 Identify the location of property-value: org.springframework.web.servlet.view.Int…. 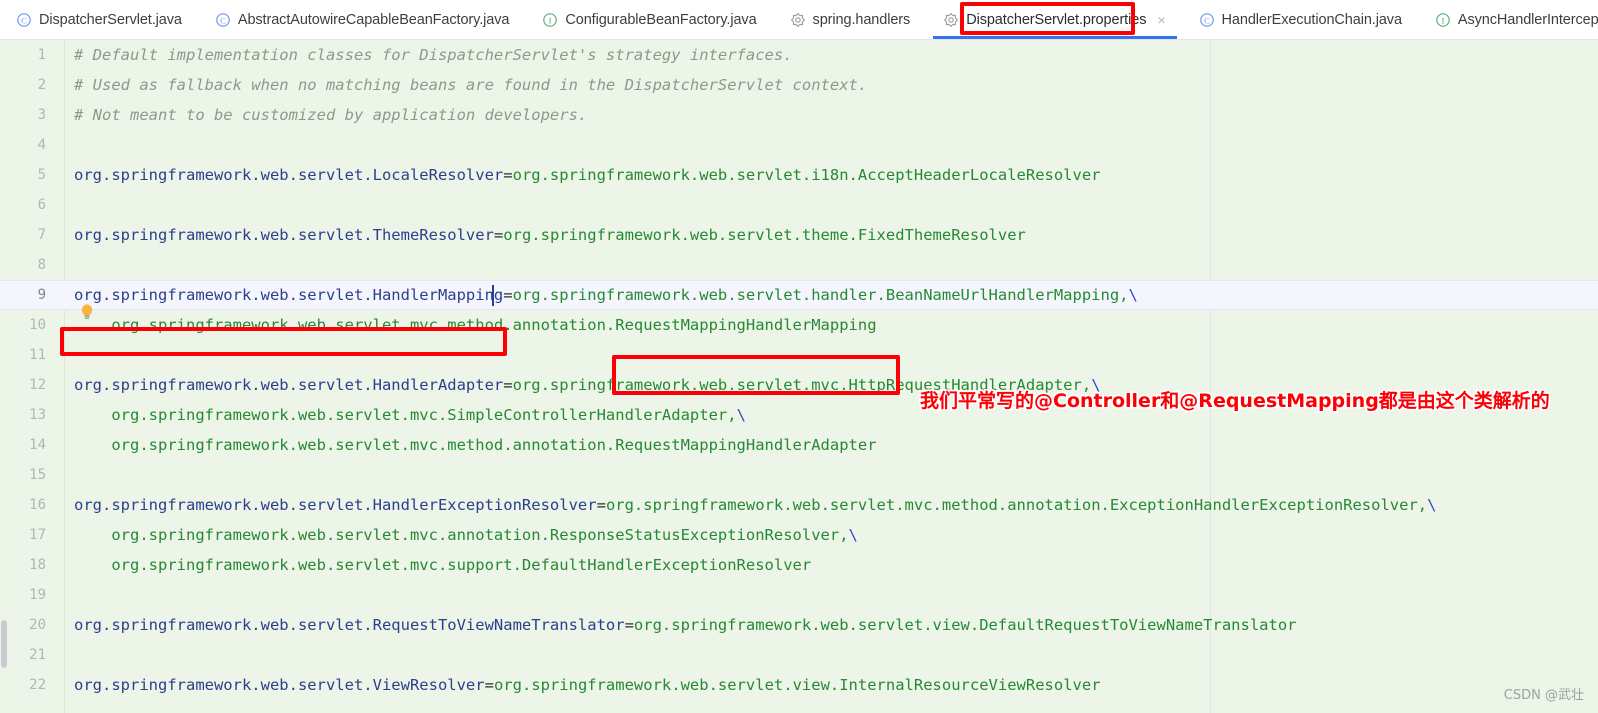
(797, 685).